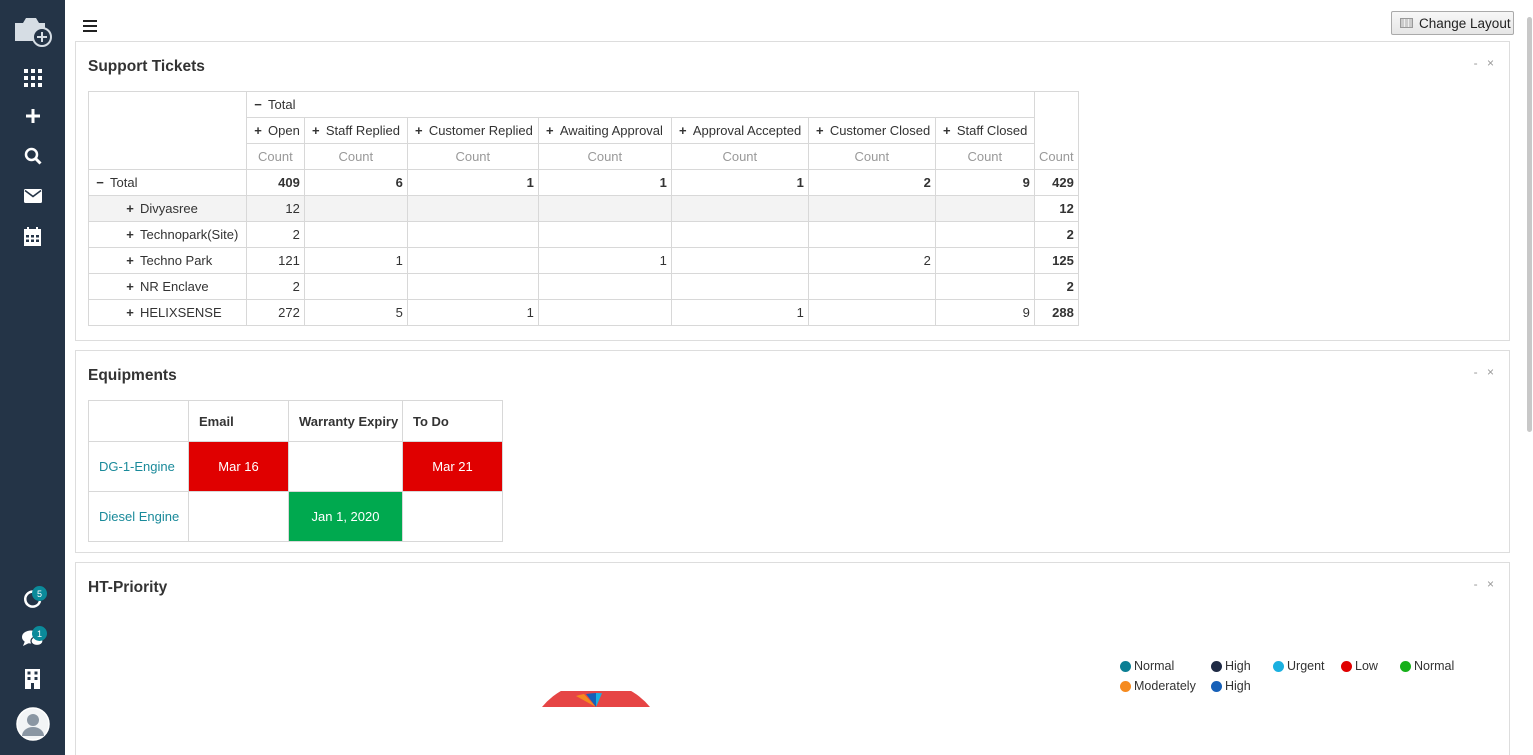 This screenshot has height=755, width=1533. I want to click on pivot-column-header: + Staff Replied, so click(355, 130).